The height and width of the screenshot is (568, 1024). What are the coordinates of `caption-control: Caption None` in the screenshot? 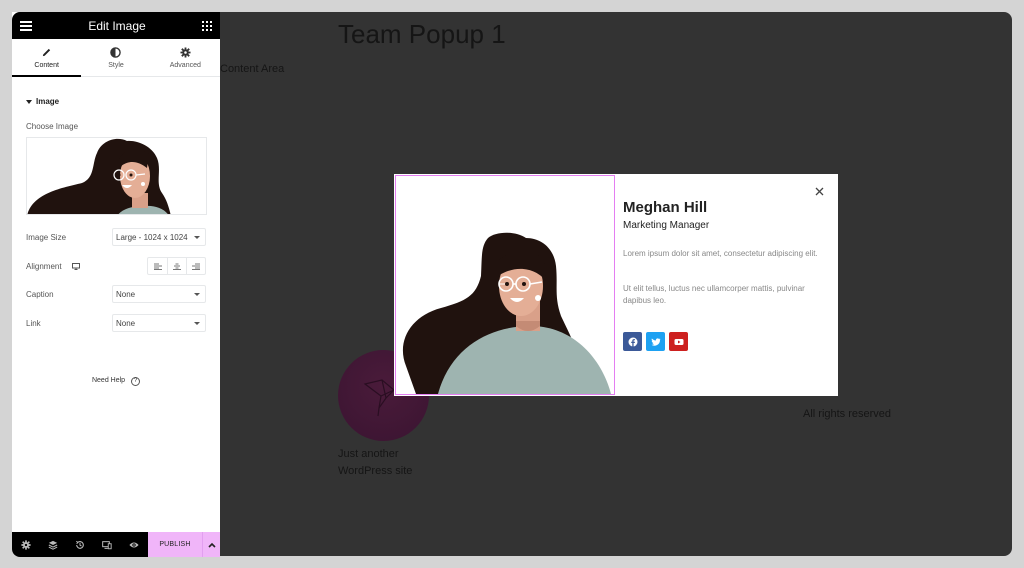 It's located at (116, 294).